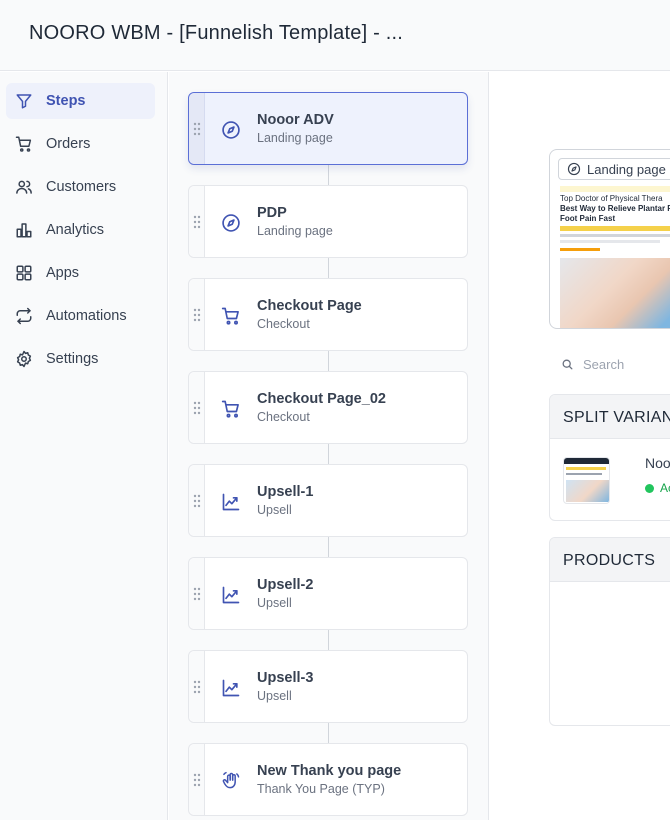  Describe the element at coordinates (665, 488) in the screenshot. I see `variant-status-label: Ac` at that location.